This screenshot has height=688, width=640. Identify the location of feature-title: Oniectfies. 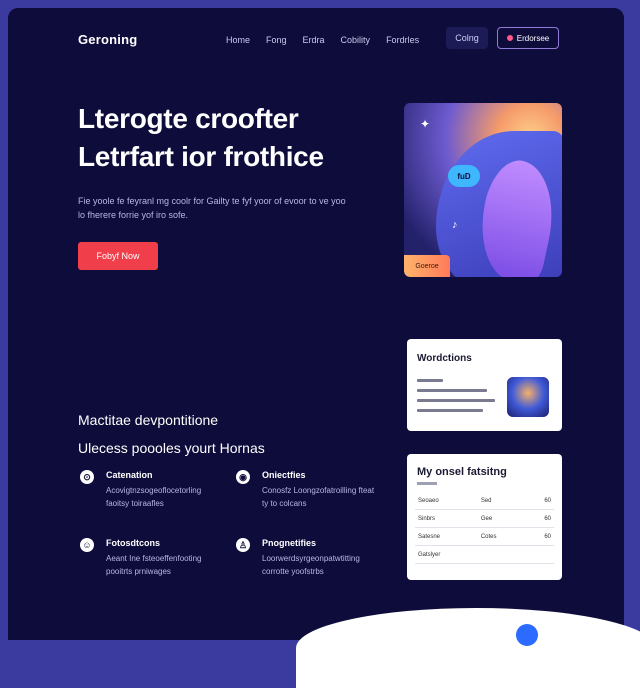
(284, 475).